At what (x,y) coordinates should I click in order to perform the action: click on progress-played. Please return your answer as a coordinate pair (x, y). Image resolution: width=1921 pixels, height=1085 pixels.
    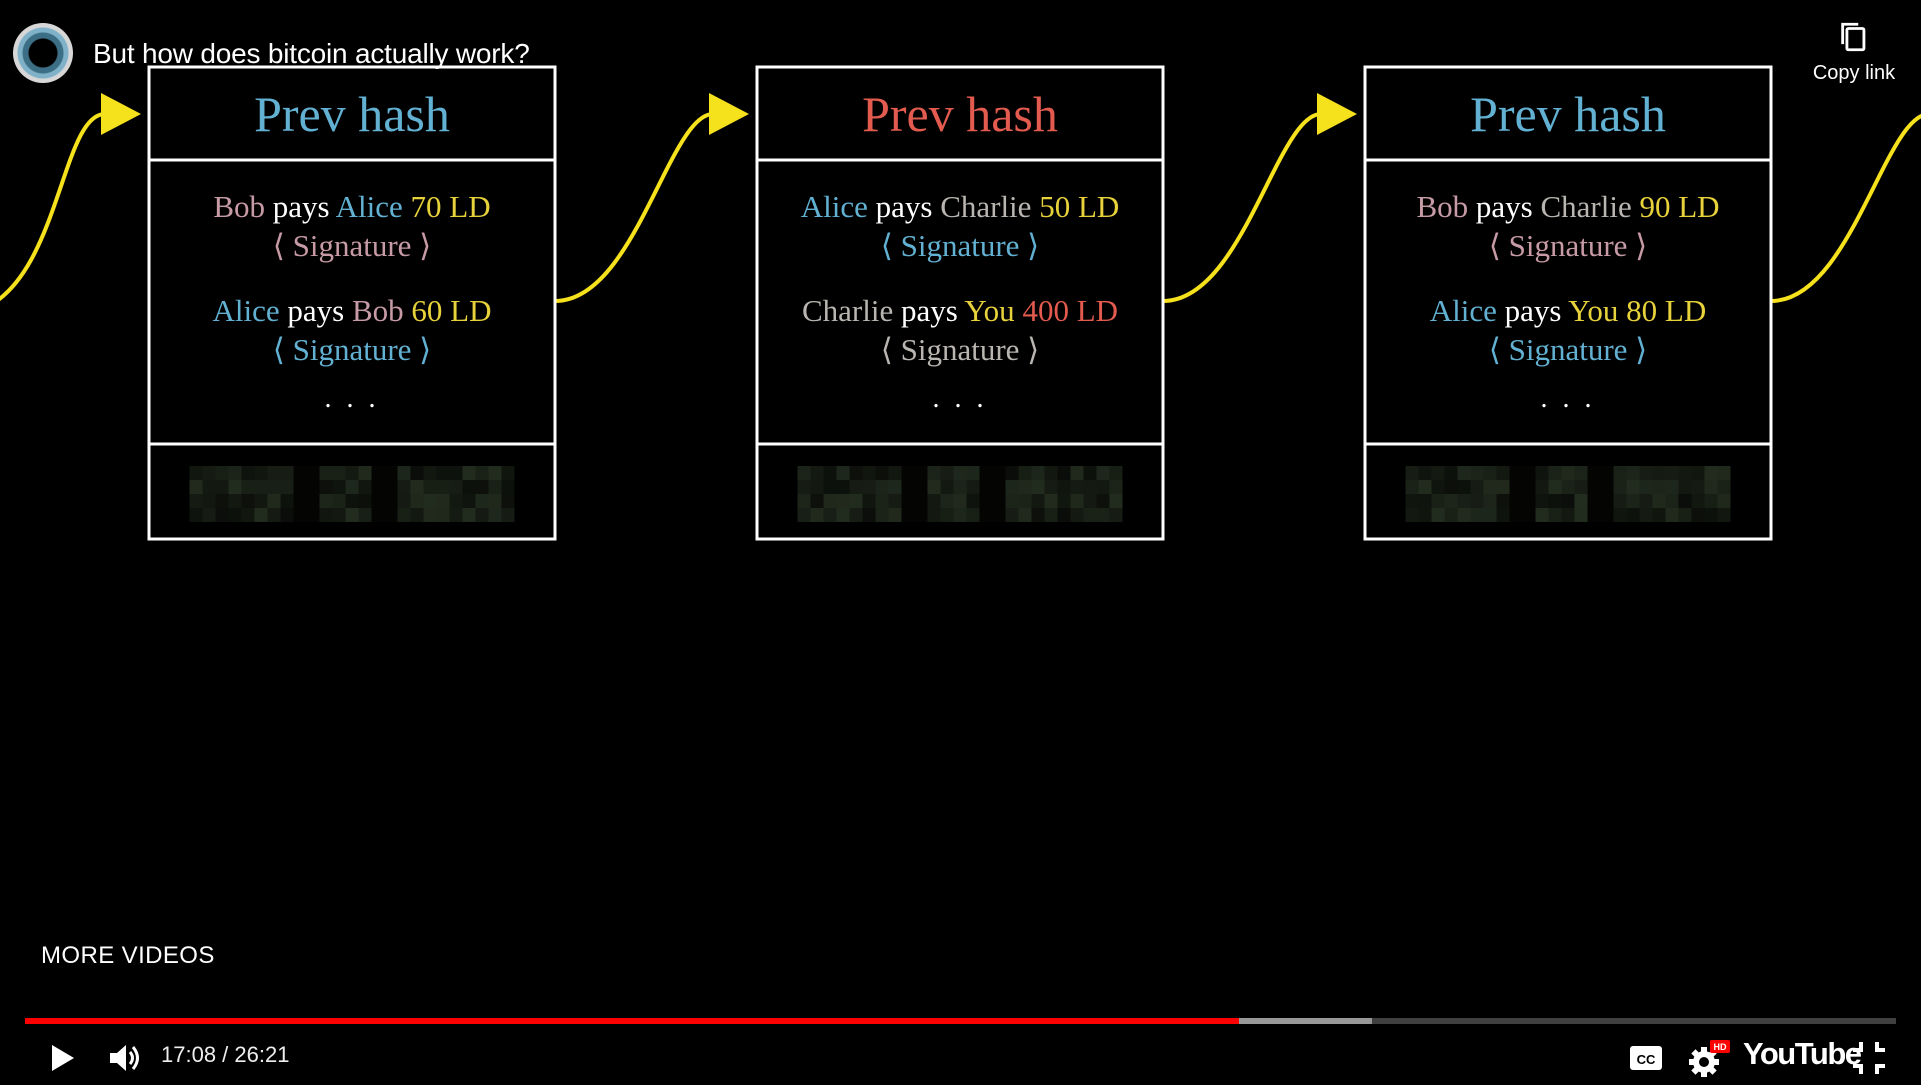
    Looking at the image, I should click on (632, 1021).